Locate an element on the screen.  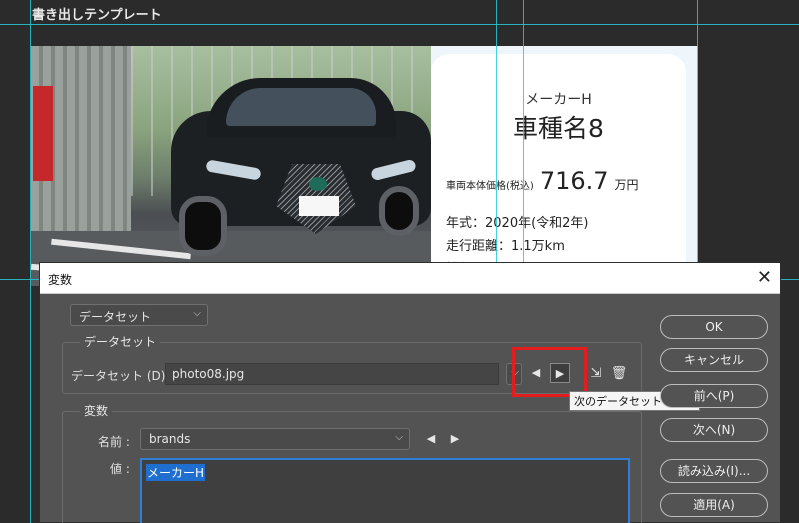
red-cabinet is located at coordinates (43, 133).